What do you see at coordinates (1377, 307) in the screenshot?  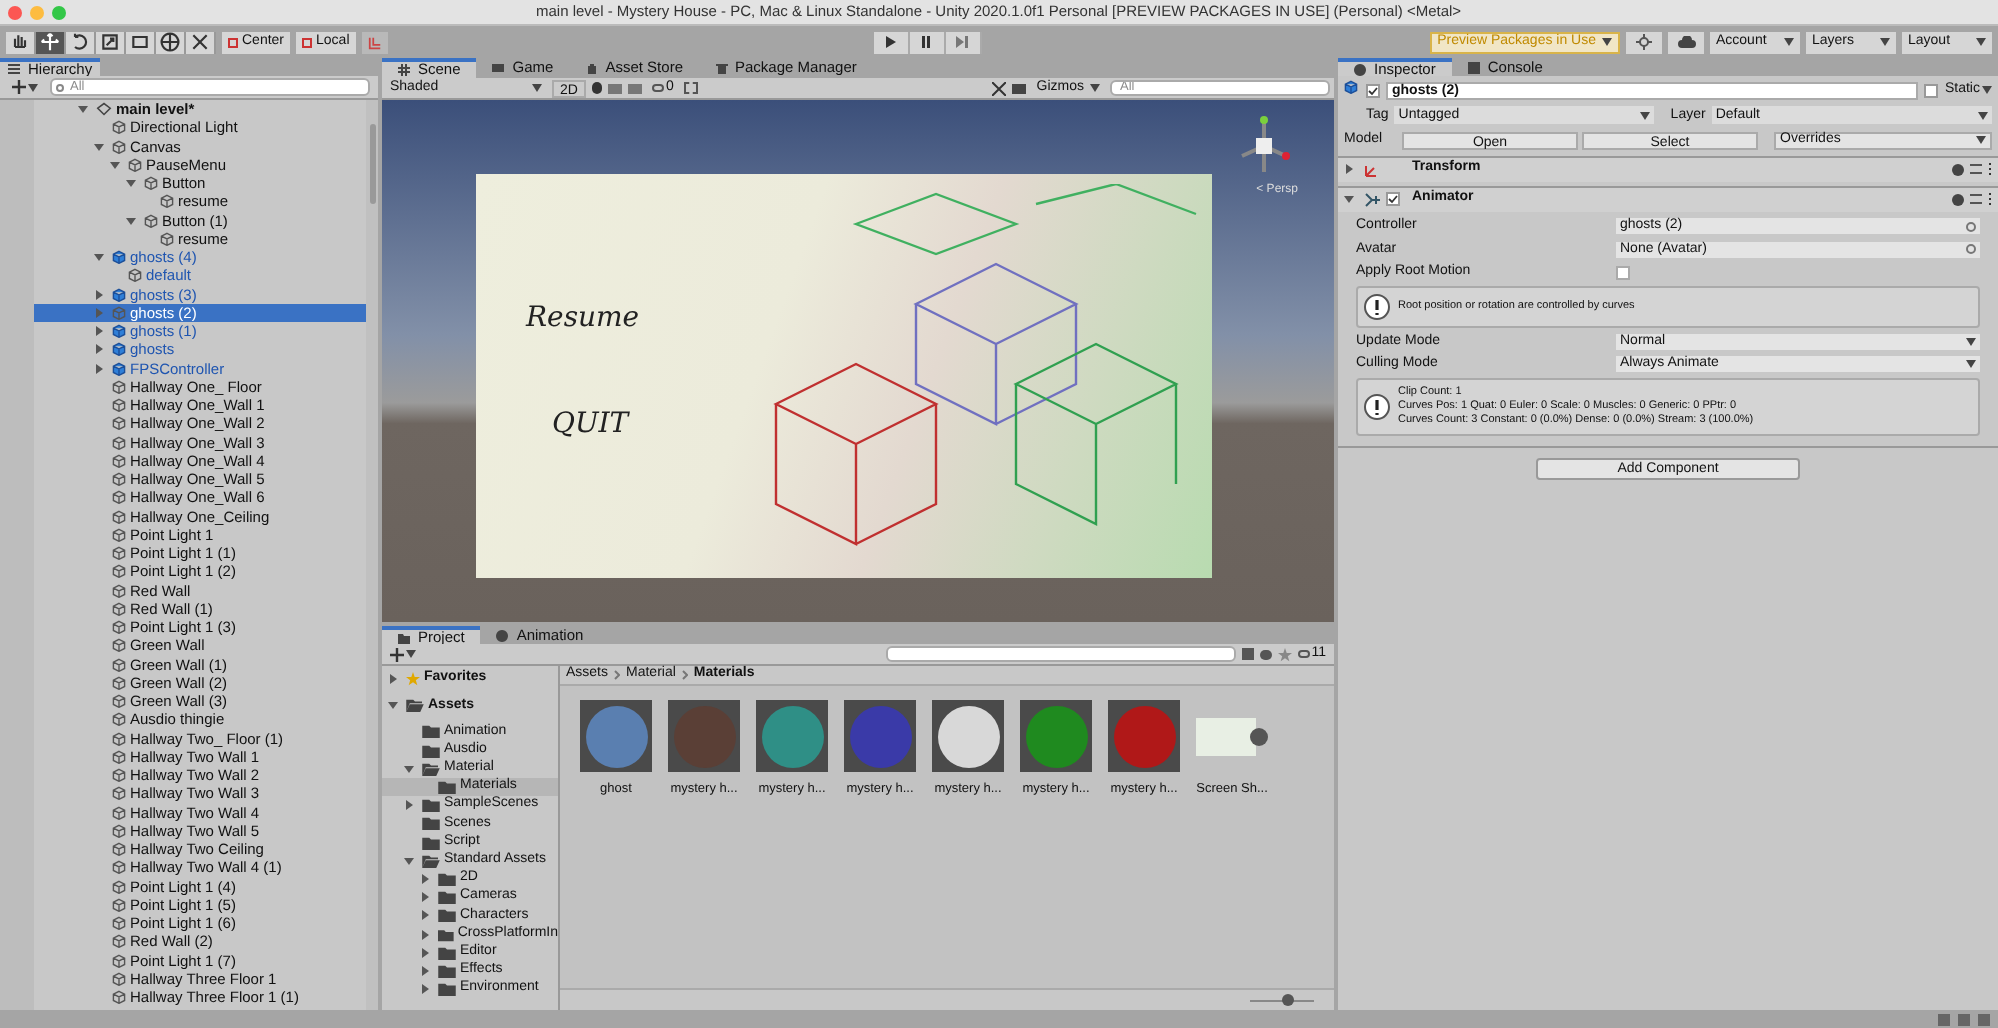 I see `warning-icon` at bounding box center [1377, 307].